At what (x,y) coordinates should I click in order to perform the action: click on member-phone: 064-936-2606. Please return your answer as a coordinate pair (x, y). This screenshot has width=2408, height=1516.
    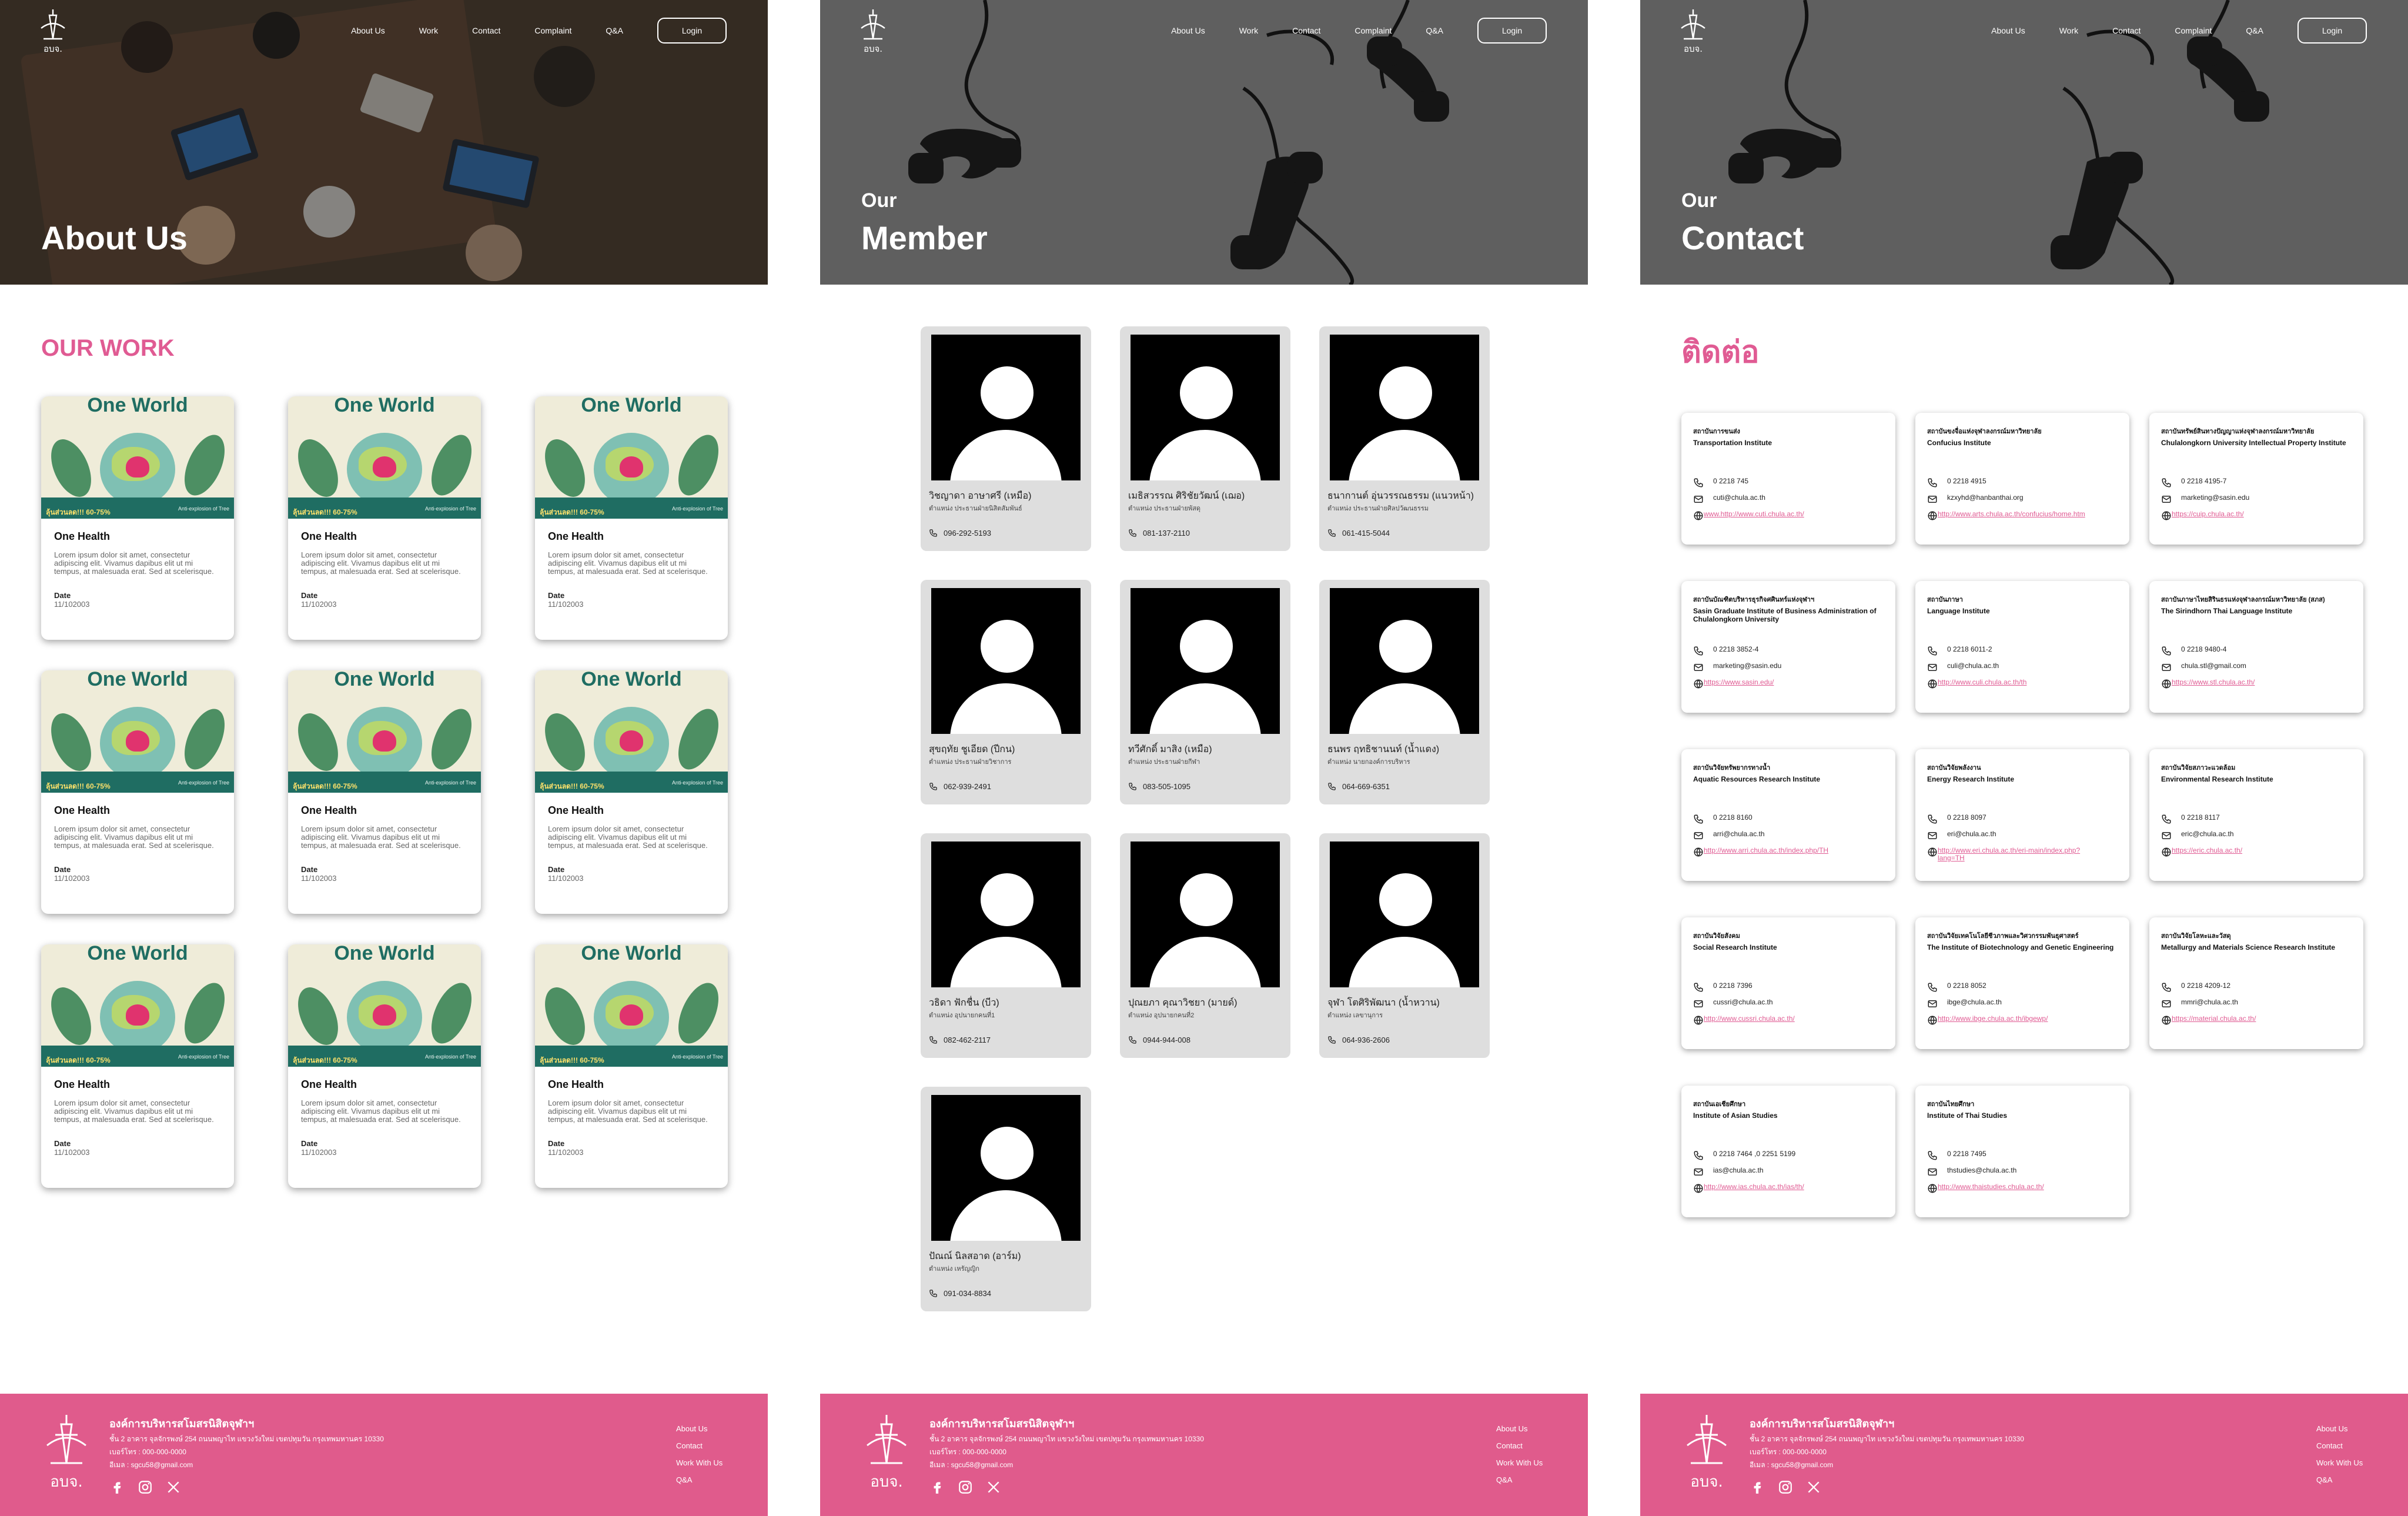
    Looking at the image, I should click on (1359, 1040).